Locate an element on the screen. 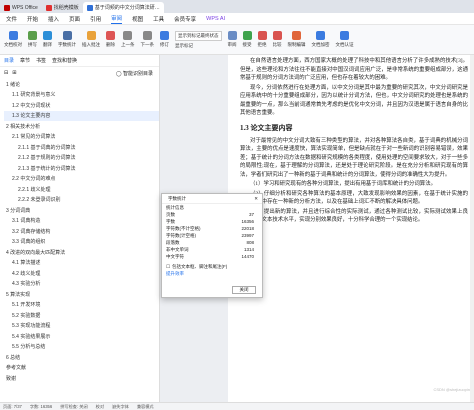  track-changes-button: 修订 is located at coordinates (164, 39).